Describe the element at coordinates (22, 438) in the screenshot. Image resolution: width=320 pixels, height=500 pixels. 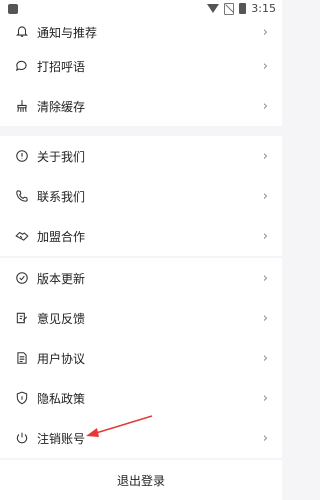
I see `power-icon` at that location.